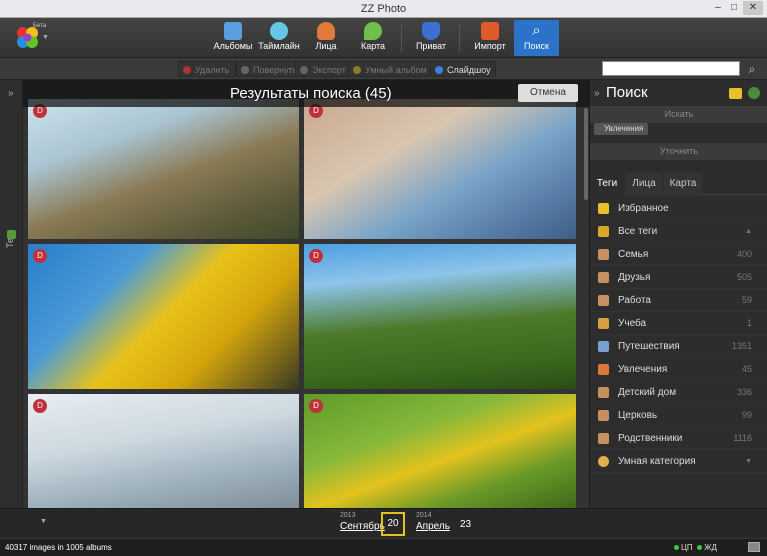 The height and width of the screenshot is (556, 767). What do you see at coordinates (383, 547) in the screenshot?
I see `status-bar: 40317 images in 1005 albums ЦП ЖД` at bounding box center [383, 547].